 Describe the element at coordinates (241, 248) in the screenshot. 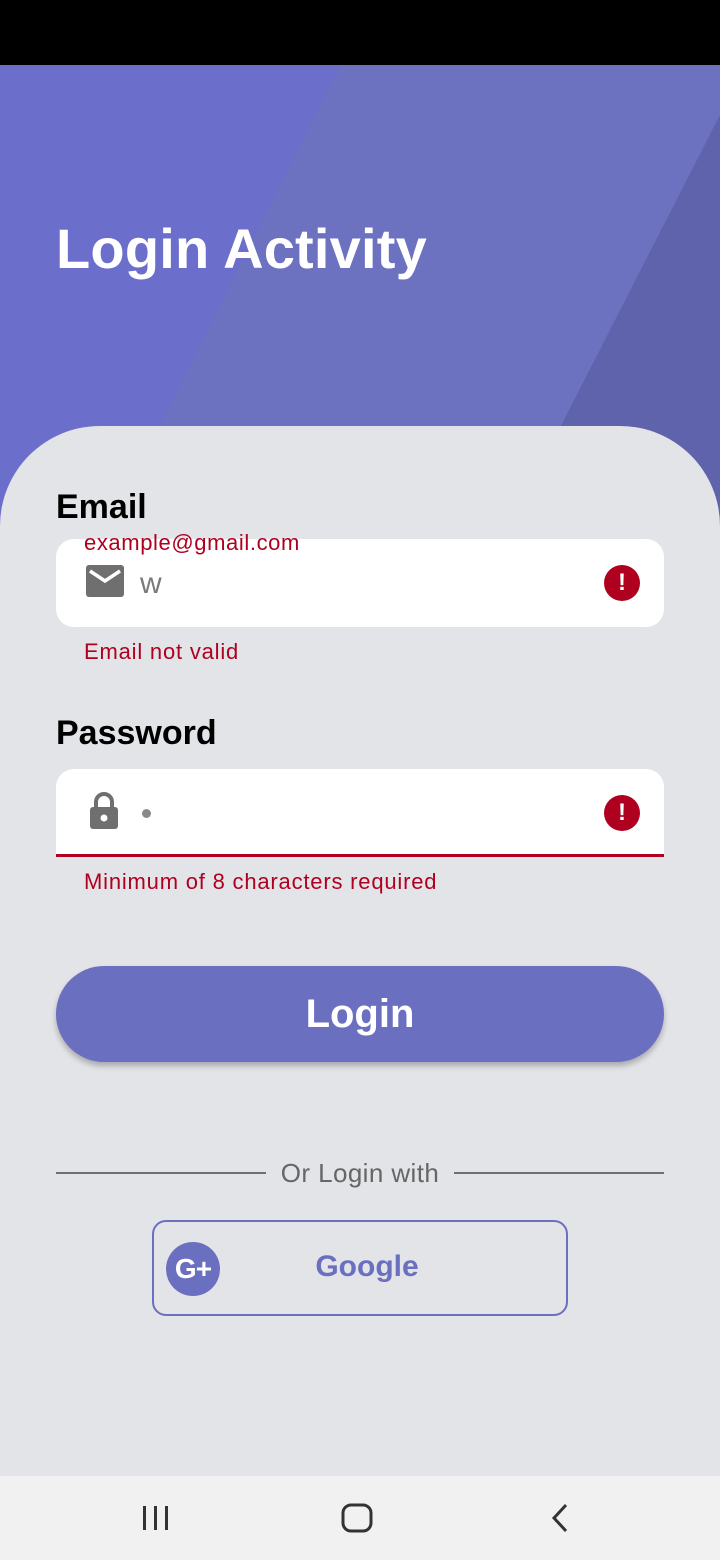

I see `page-title: Login Activity` at that location.